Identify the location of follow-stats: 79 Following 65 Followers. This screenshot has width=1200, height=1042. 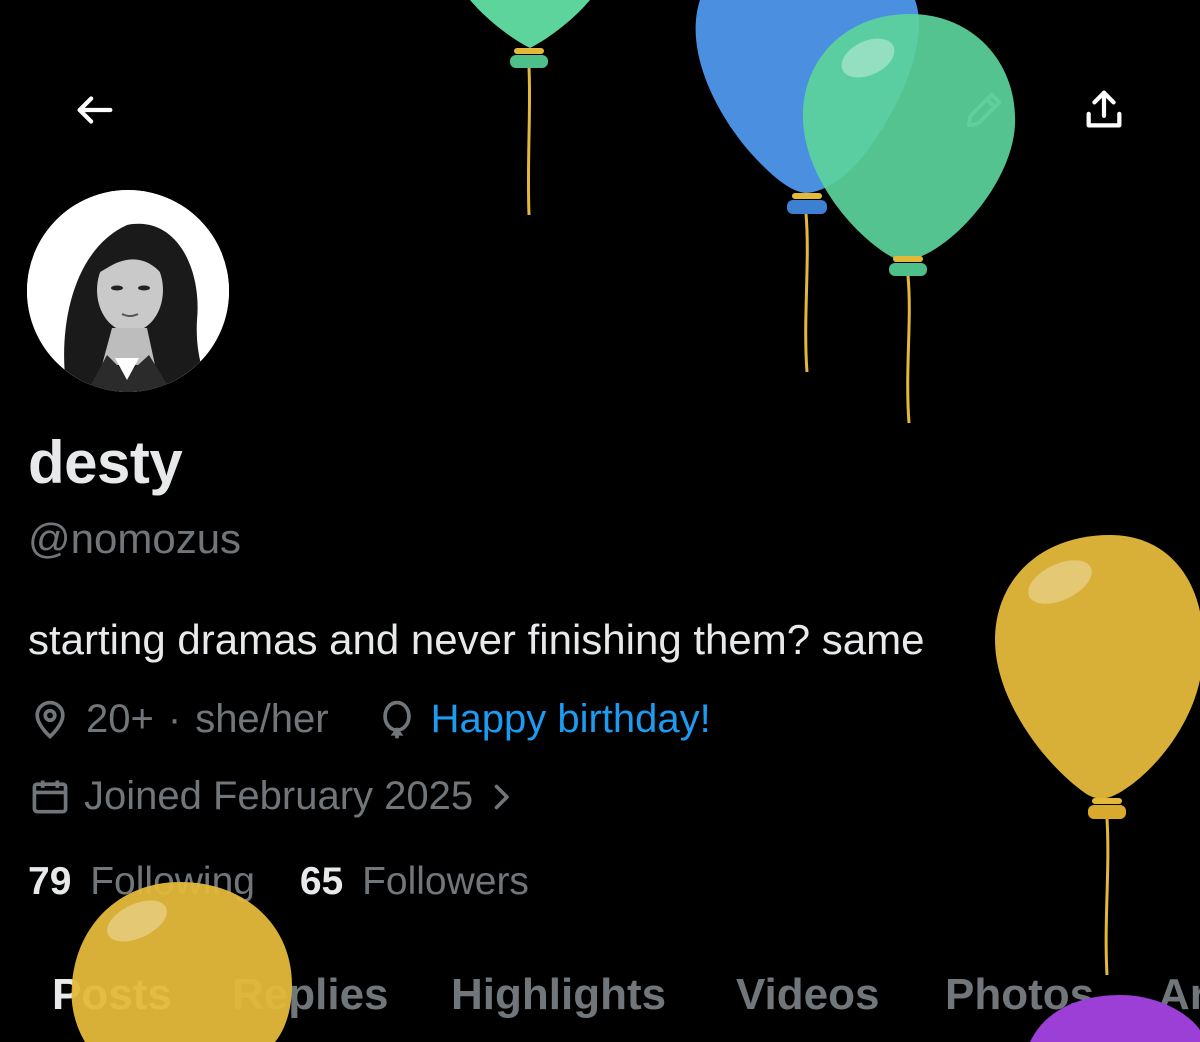
(278, 882).